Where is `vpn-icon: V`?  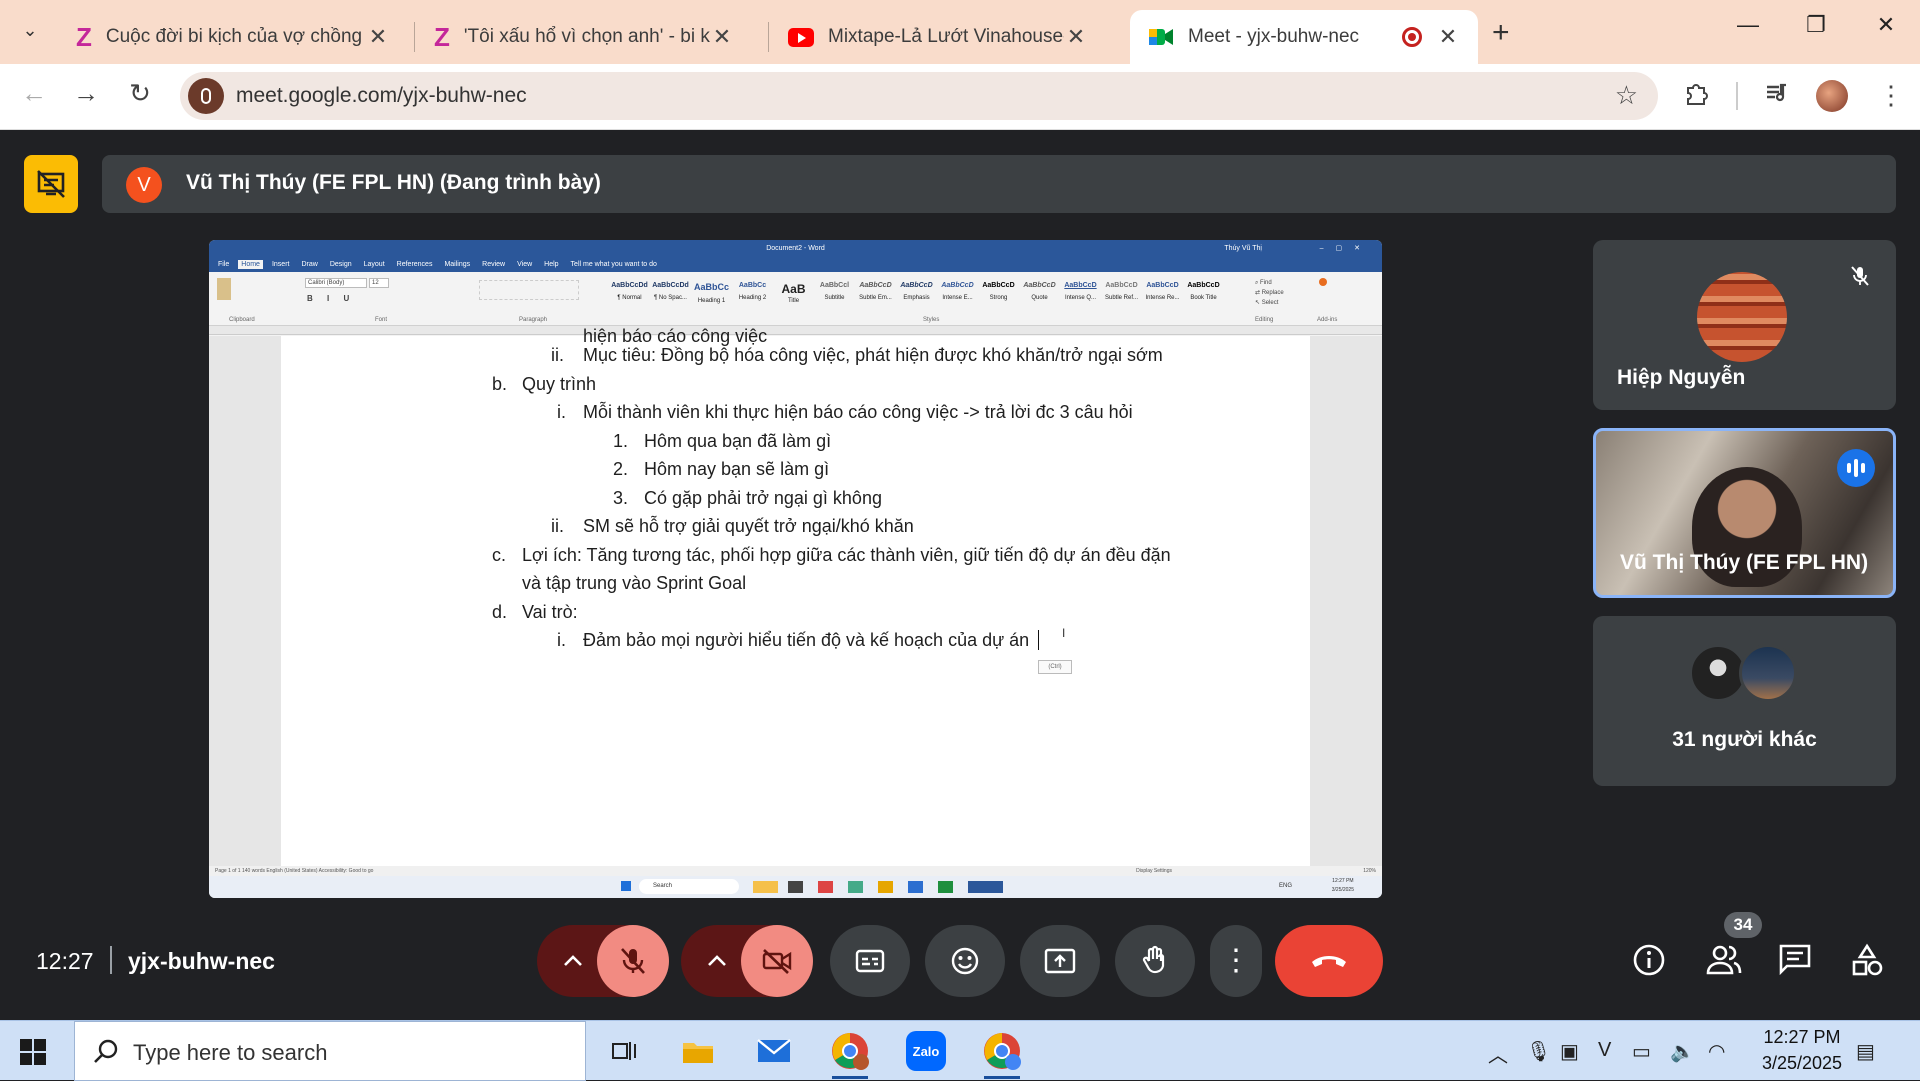
vpn-icon: V is located at coordinates (1604, 1050).